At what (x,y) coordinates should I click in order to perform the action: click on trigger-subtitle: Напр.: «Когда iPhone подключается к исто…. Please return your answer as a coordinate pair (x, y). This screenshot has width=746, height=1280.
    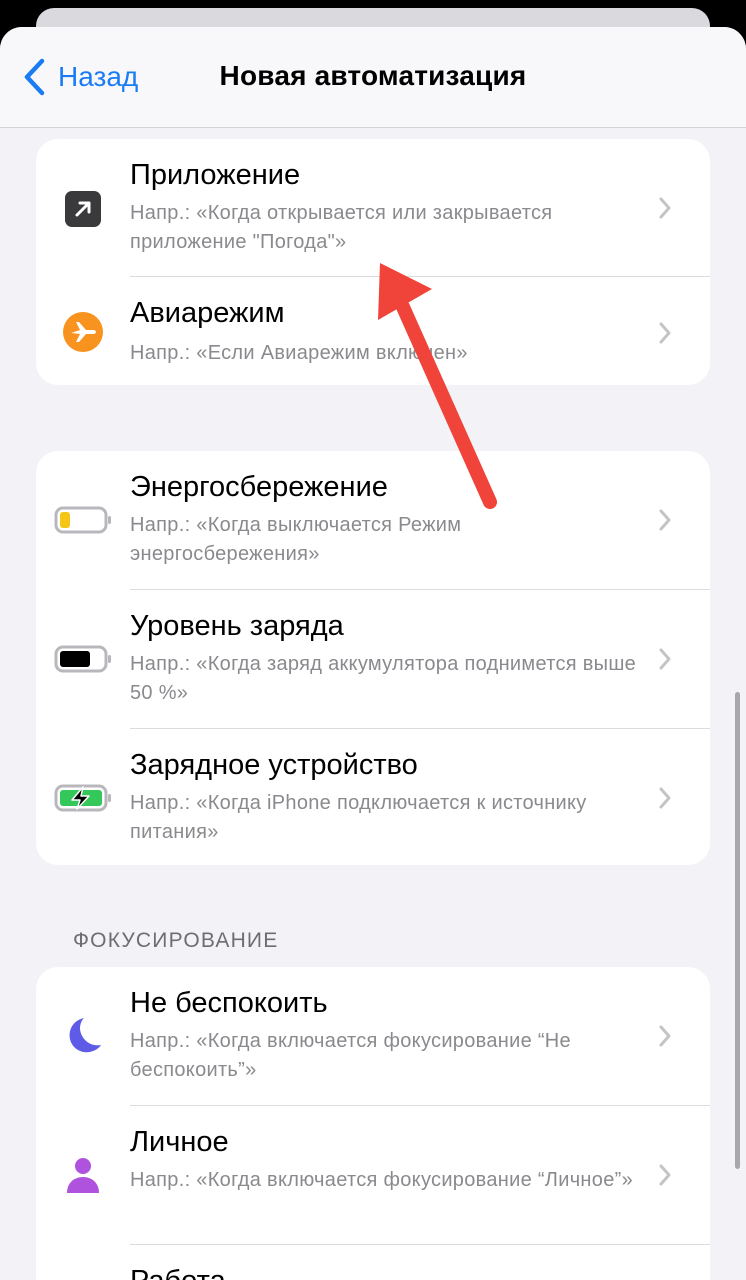
    Looking at the image, I should click on (358, 817).